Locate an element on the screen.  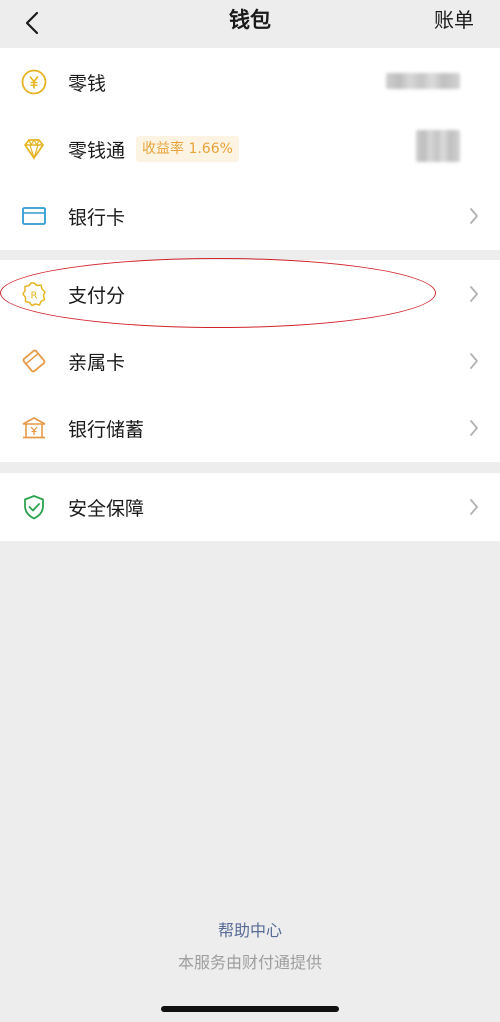
row-label: 安全保障 is located at coordinates (106, 509).